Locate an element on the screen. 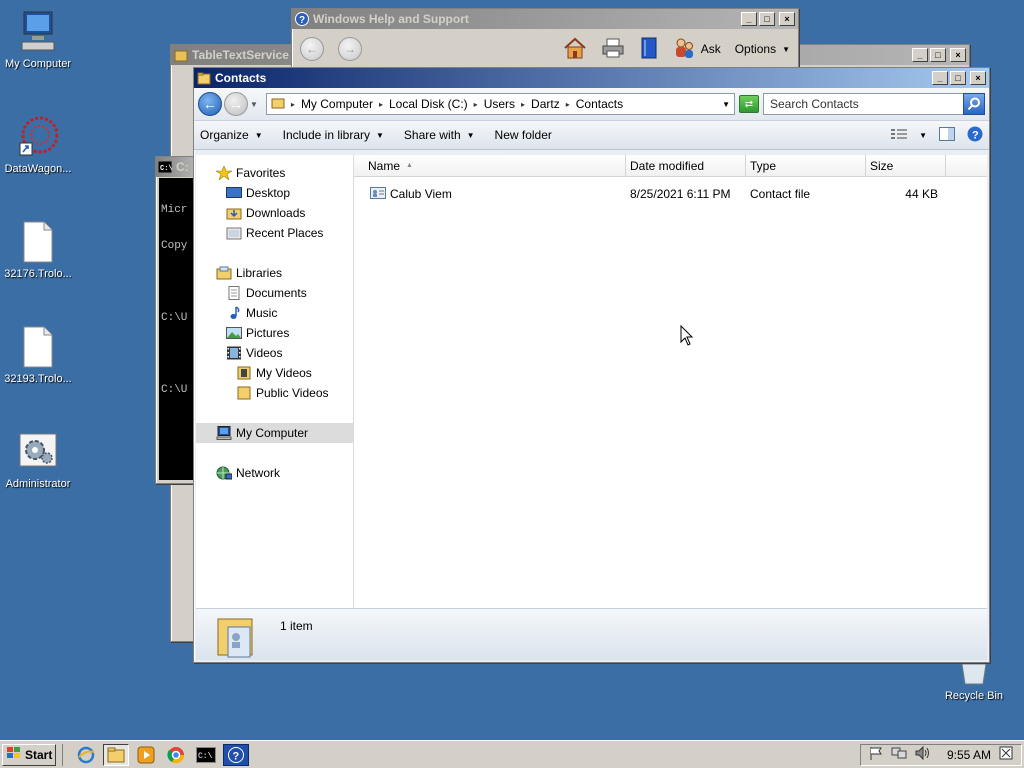 The image size is (1024, 768). nav-downloads: Downloads is located at coordinates (274, 213).